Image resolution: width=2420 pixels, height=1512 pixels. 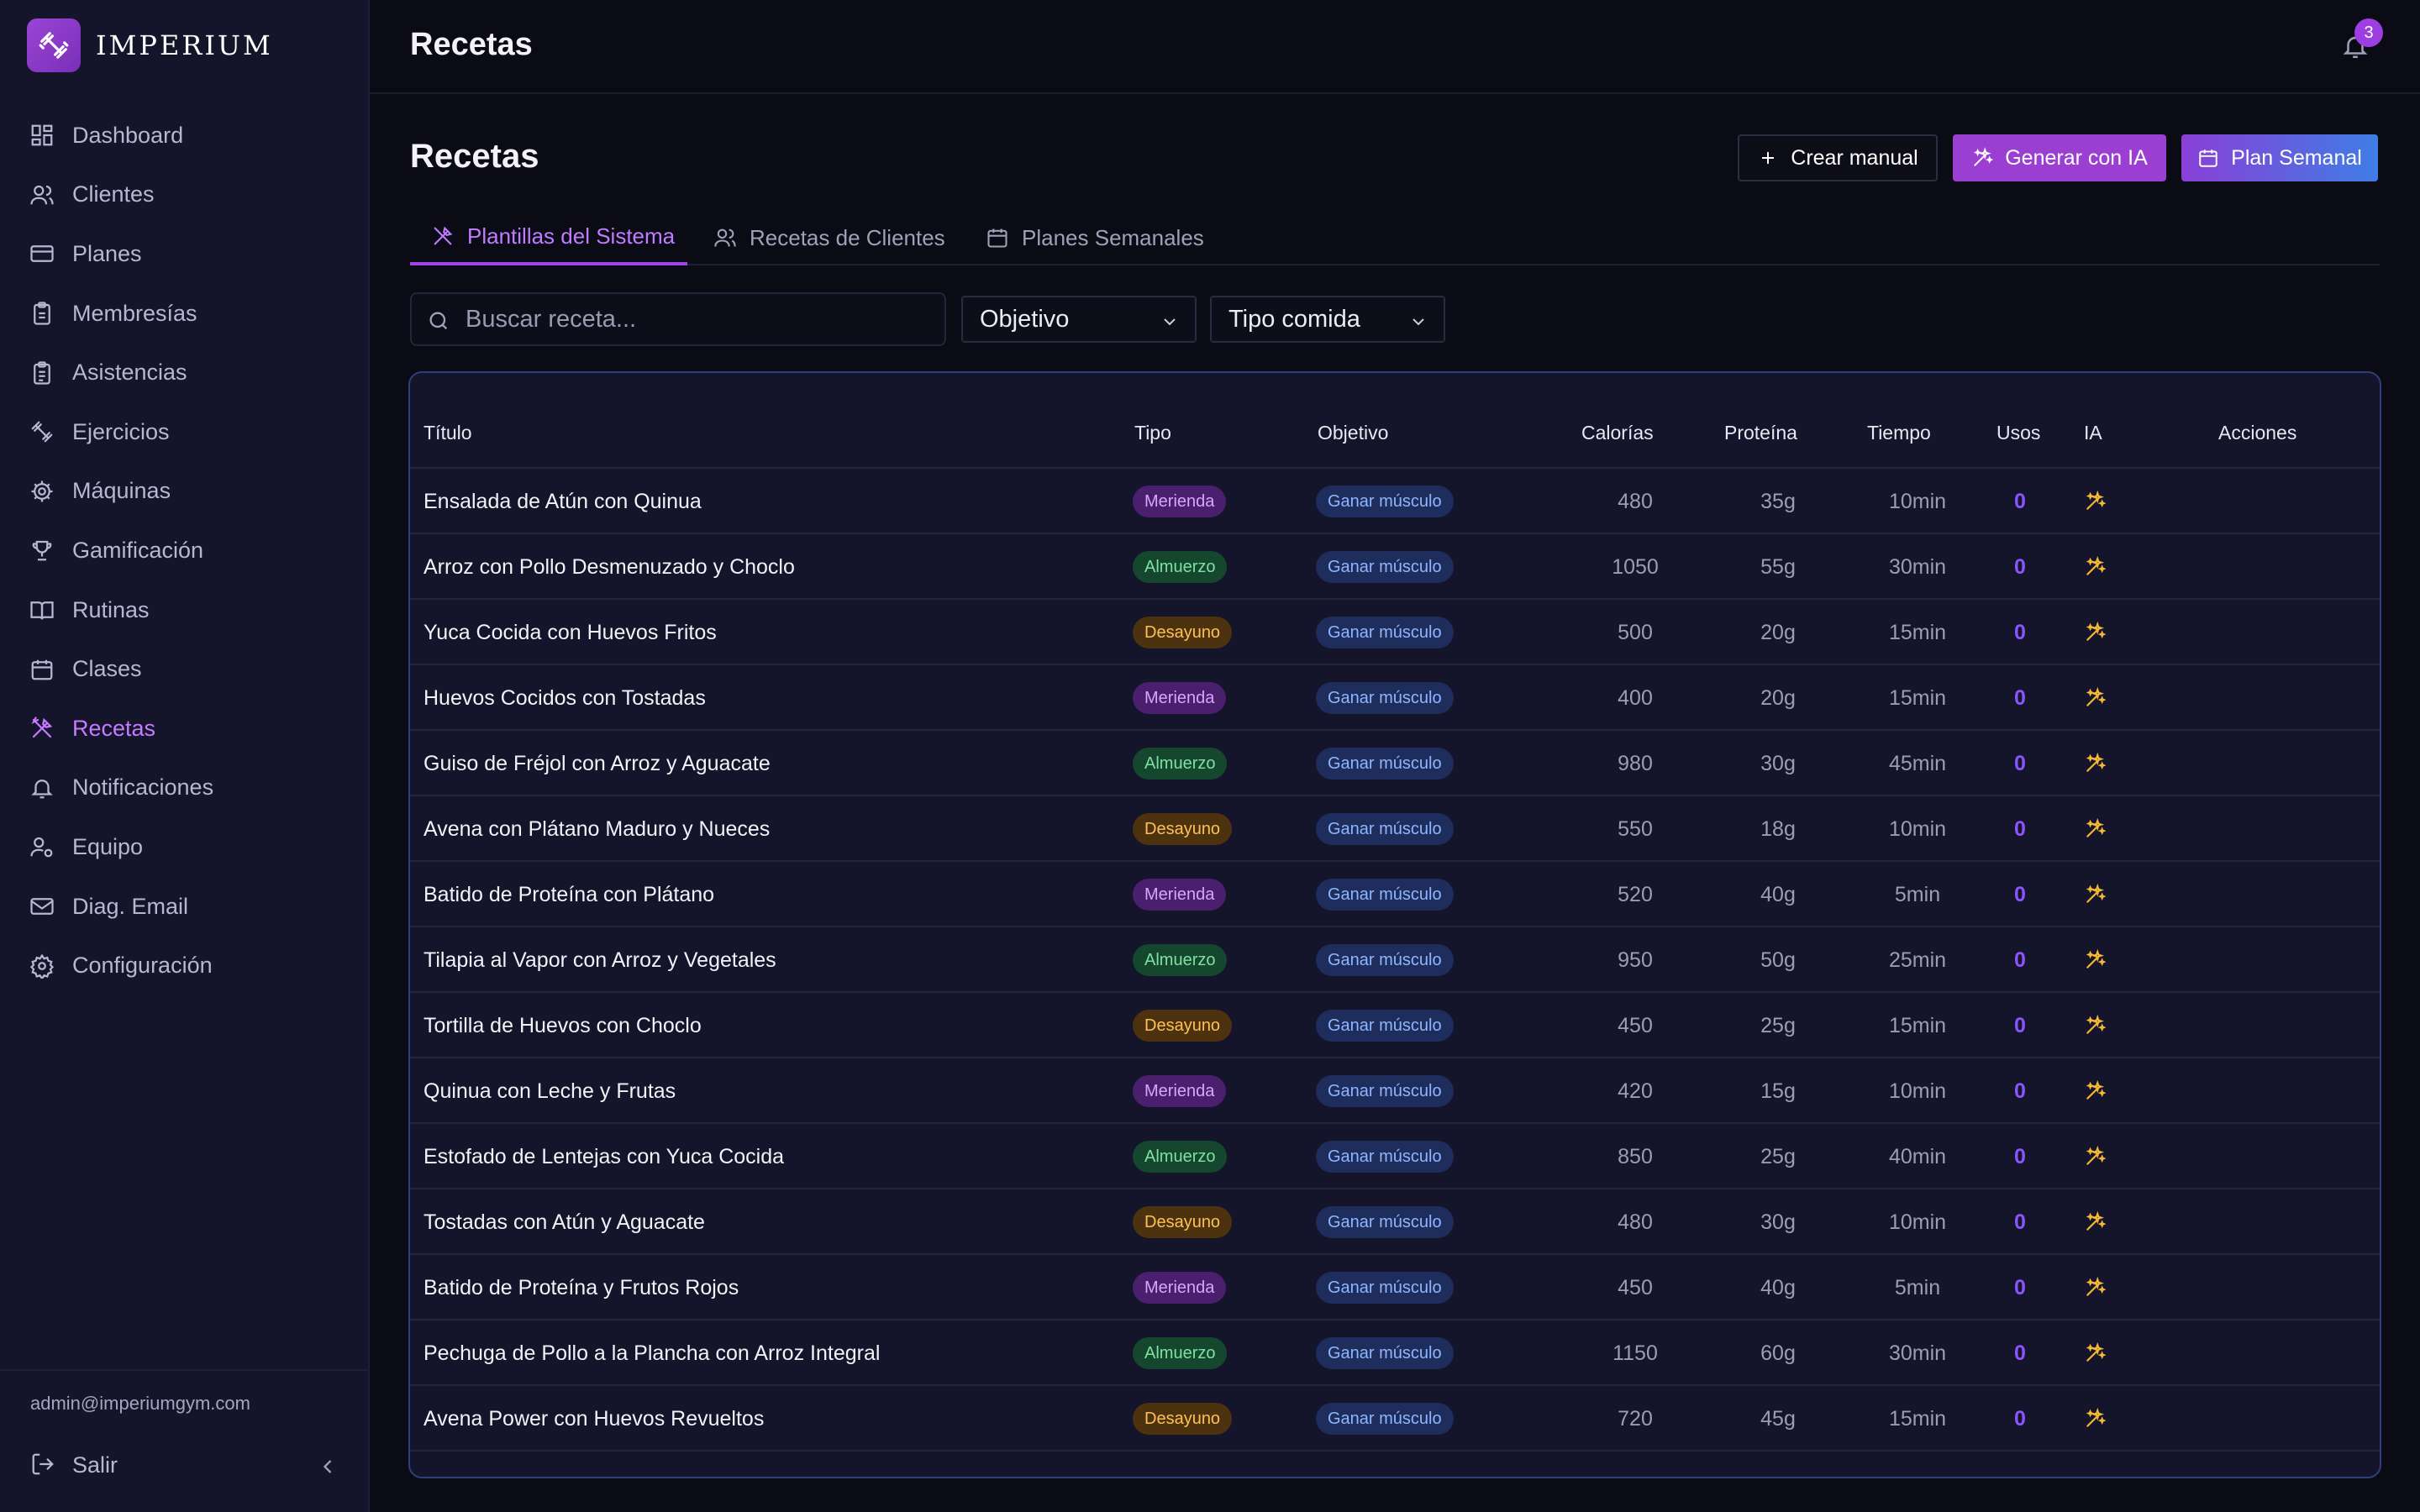 What do you see at coordinates (185, 907) in the screenshot?
I see `sidebar-item-diag-email: Diag. Email` at bounding box center [185, 907].